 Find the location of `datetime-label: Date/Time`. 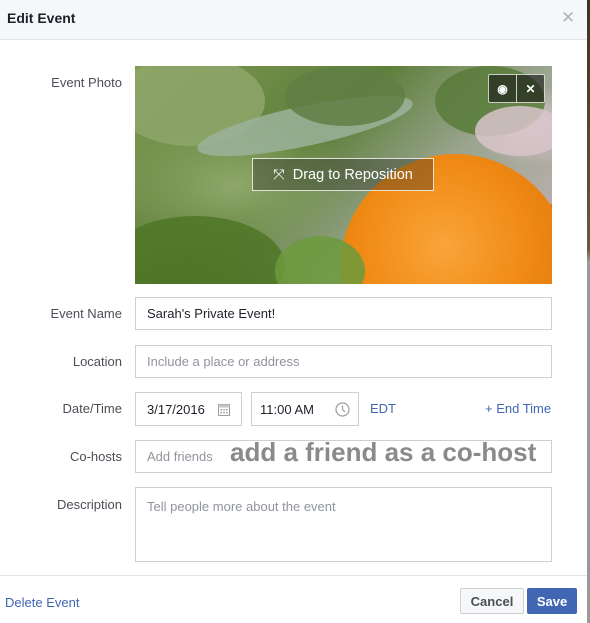

datetime-label: Date/Time is located at coordinates (92, 408).